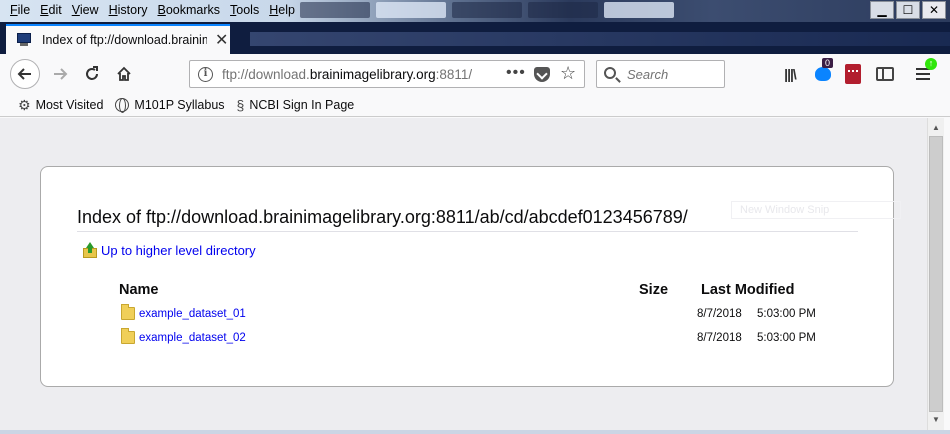 This screenshot has height=434, width=950. Describe the element at coordinates (489, 314) in the screenshot. I see `list-item: example_dataset_01 8/7/2018 5:03:00 PM` at that location.